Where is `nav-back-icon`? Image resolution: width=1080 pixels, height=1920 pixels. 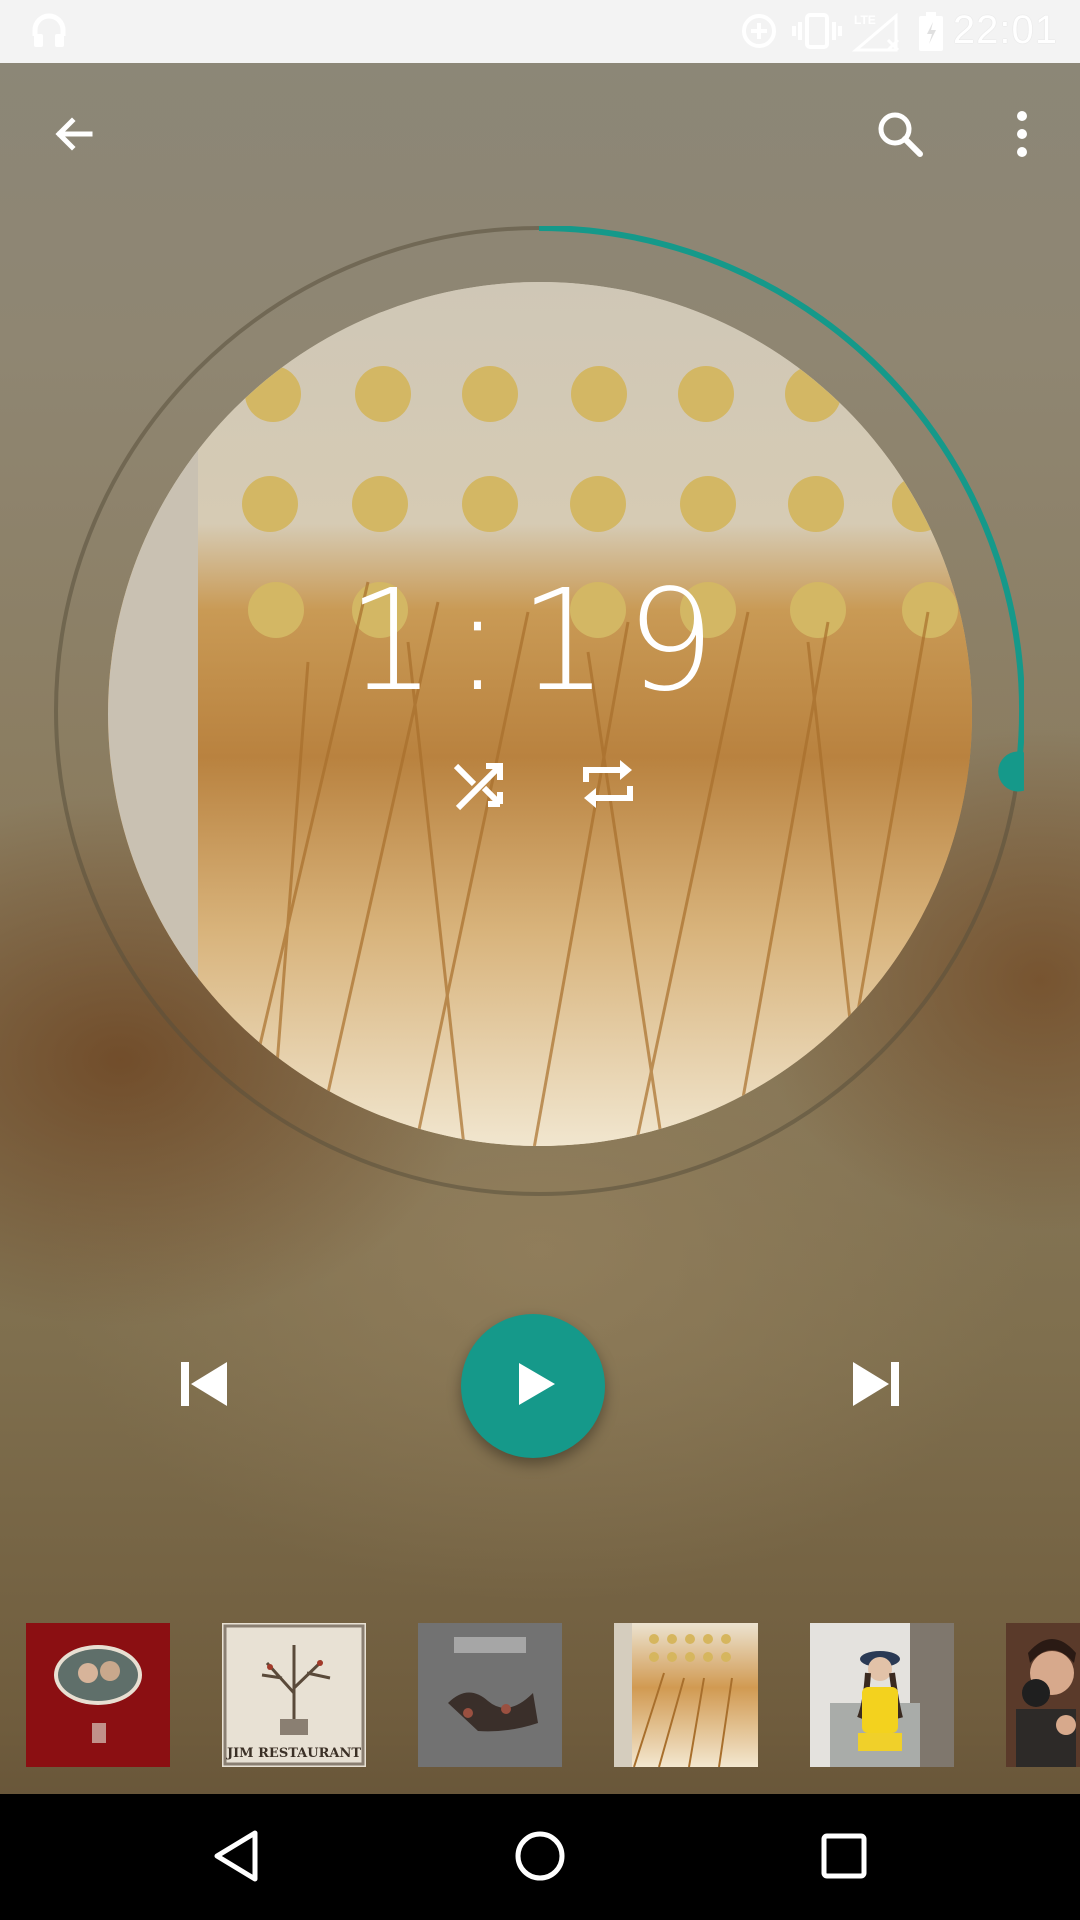 nav-back-icon is located at coordinates (236, 1858).